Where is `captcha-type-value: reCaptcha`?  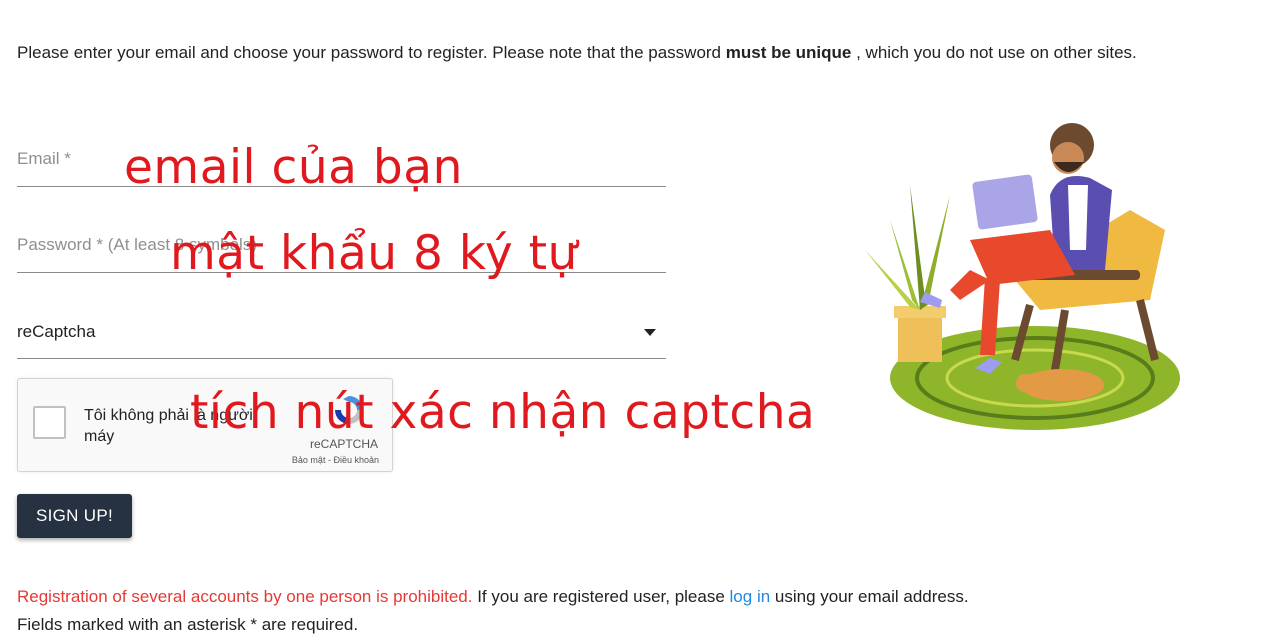
captcha-type-value: reCaptcha is located at coordinates (56, 331).